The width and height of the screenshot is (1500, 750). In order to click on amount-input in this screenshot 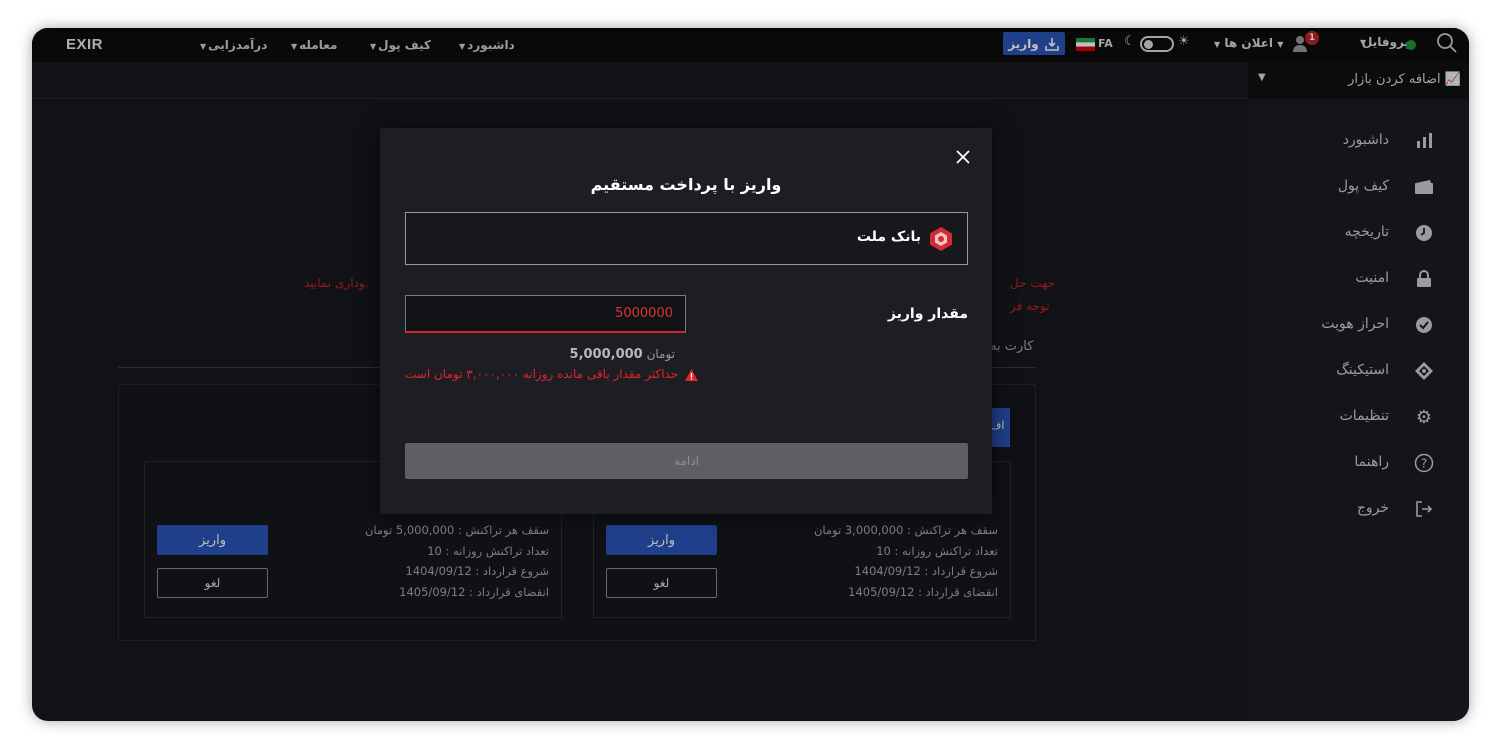, I will do `click(545, 314)`.